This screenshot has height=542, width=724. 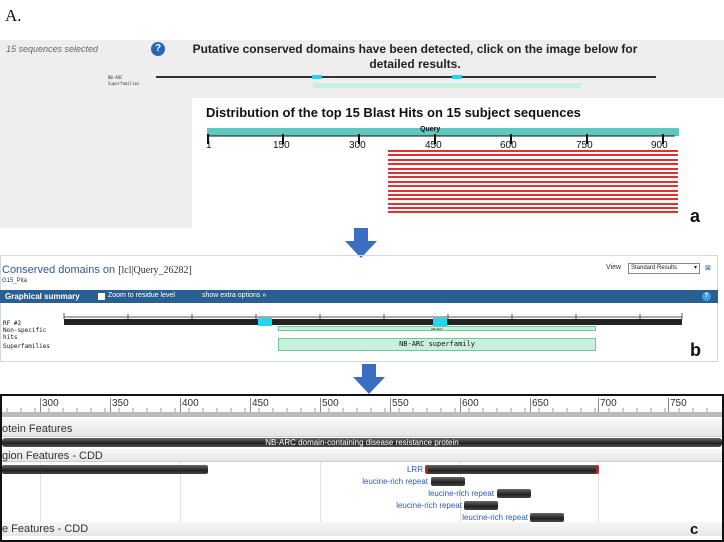 I want to click on ruler-tick-label: 400, so click(x=190, y=403).